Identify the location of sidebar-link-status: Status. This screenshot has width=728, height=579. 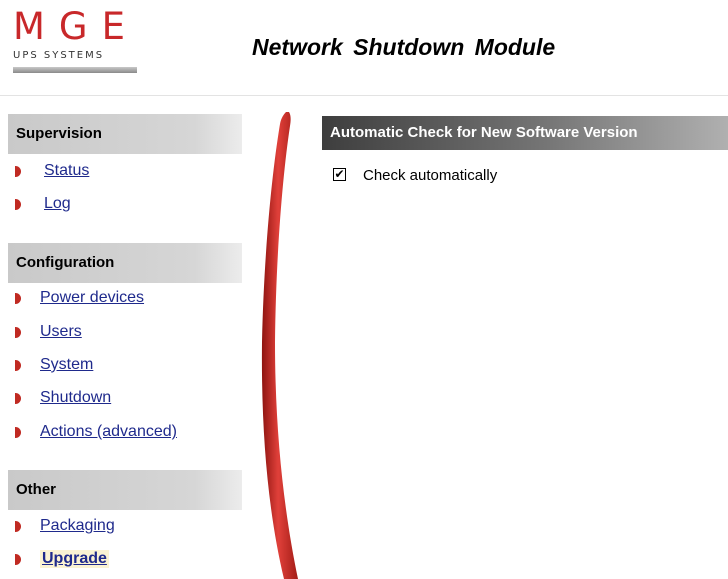
(66, 171).